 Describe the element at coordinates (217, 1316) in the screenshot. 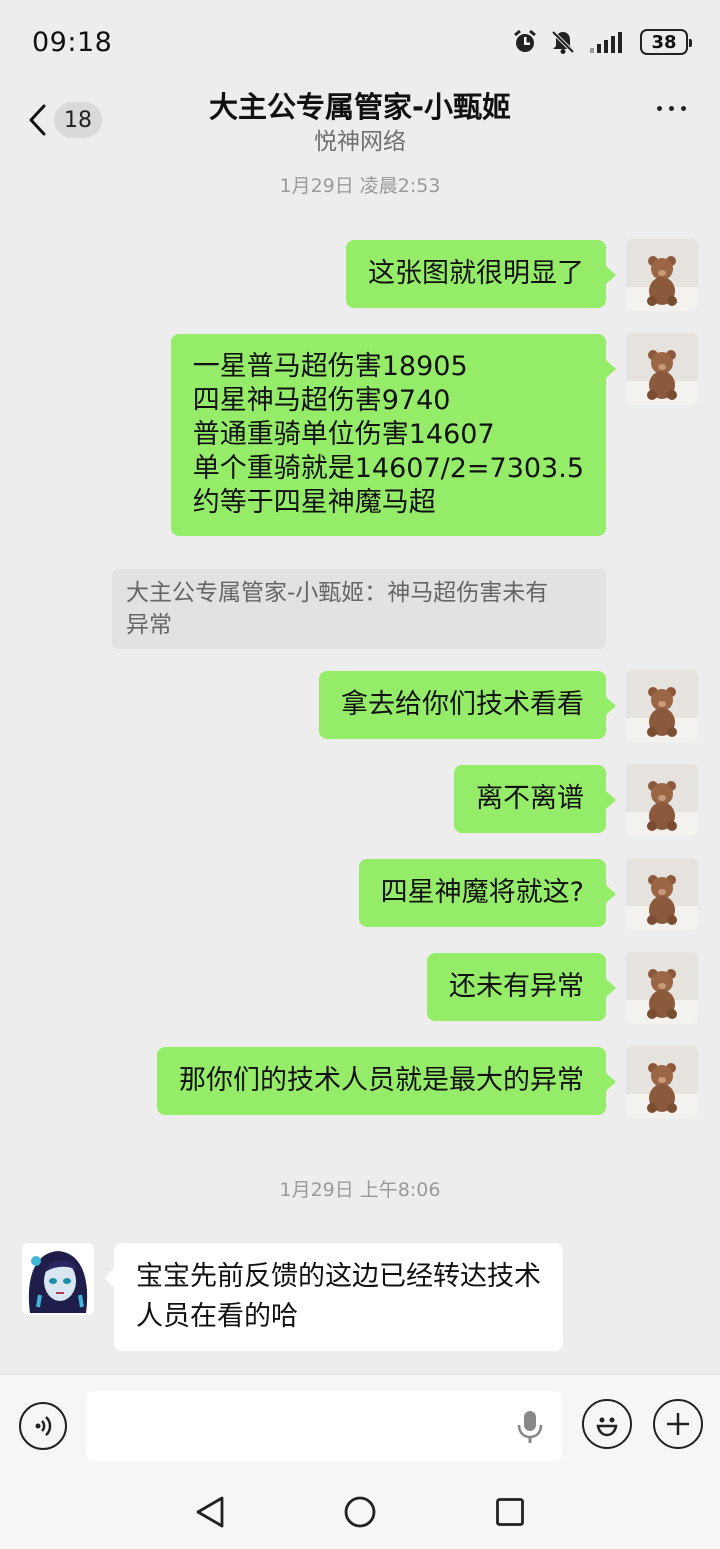

I see `message-text: 人员在看的哈` at that location.